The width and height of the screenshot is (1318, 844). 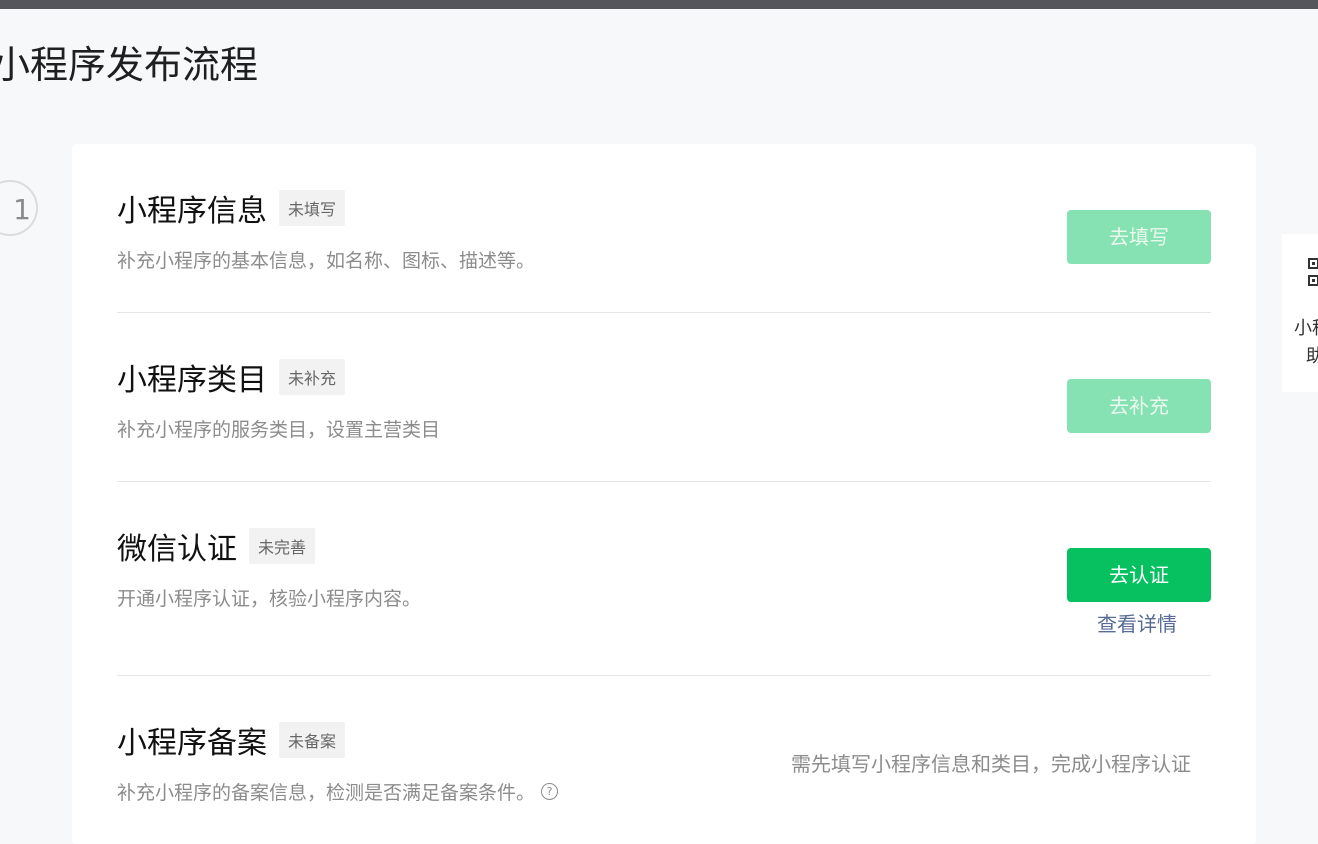 I want to click on step-description: 补充小程序的基本信息，如名称、图标、描述等。, so click(x=326, y=261).